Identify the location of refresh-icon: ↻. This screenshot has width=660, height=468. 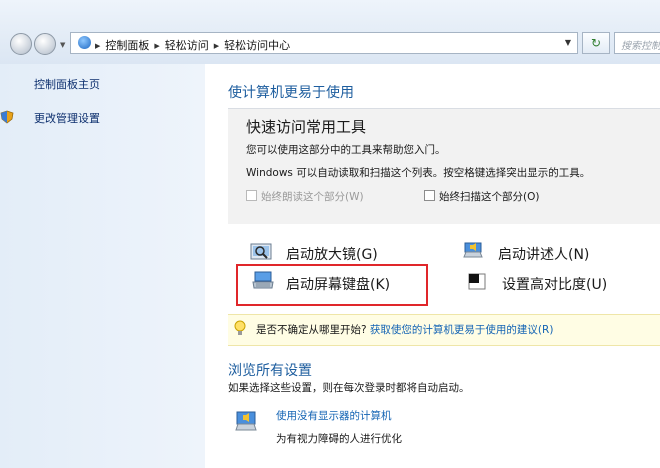
(596, 43).